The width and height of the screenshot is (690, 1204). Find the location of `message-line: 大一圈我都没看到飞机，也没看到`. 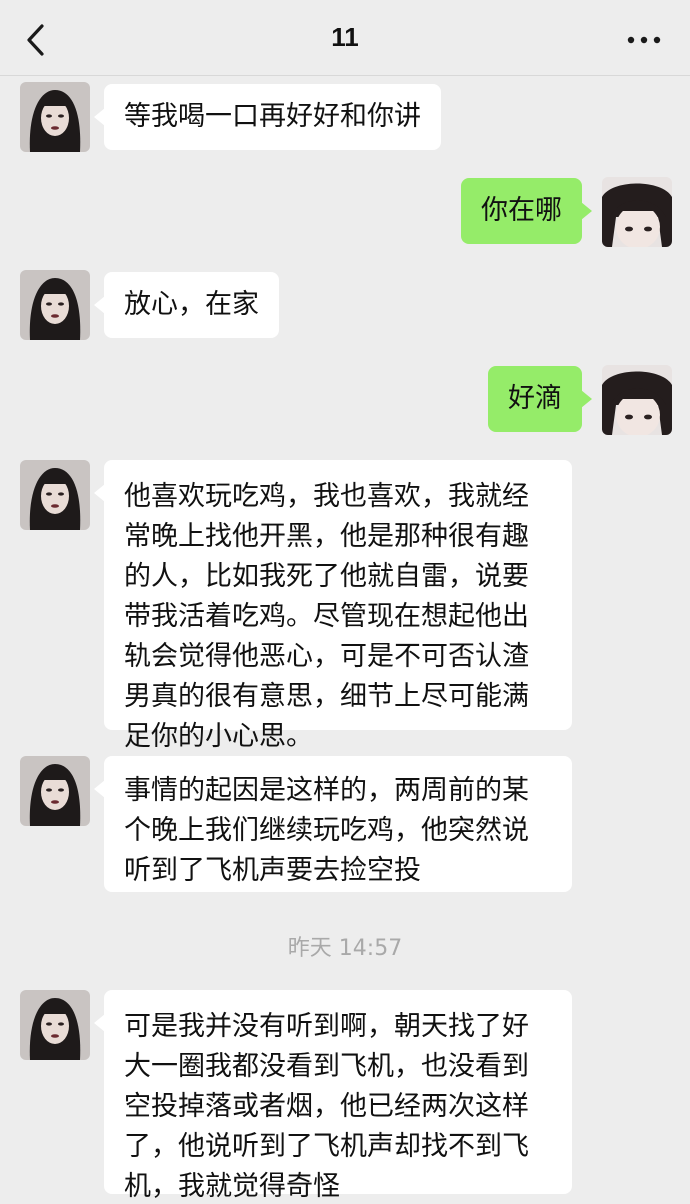

message-line: 大一圈我都没看到飞机，也没看到 is located at coordinates (326, 1066).